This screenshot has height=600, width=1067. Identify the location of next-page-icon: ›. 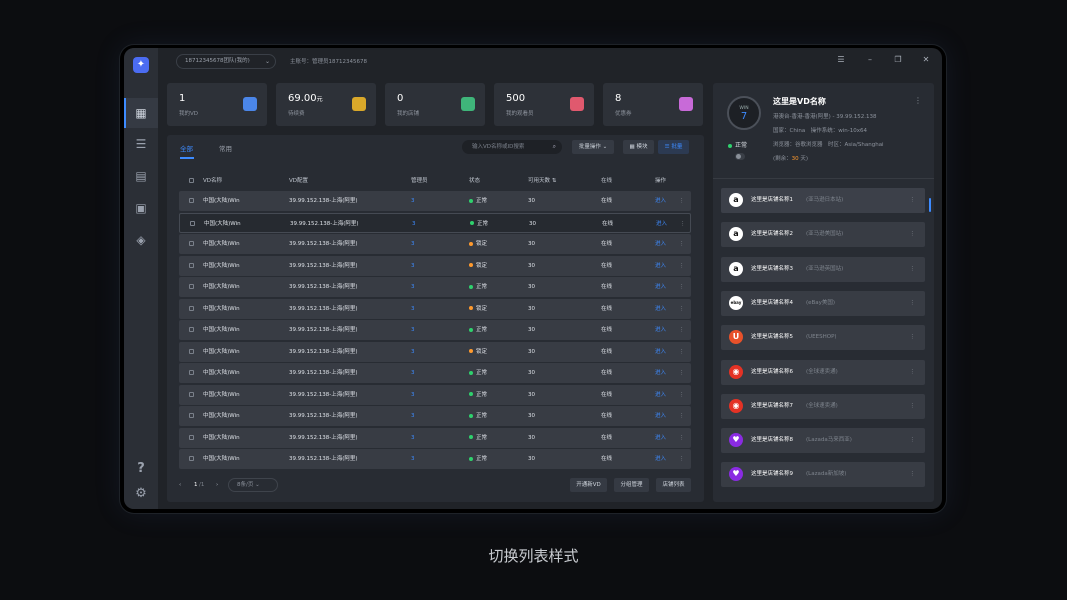
(217, 485).